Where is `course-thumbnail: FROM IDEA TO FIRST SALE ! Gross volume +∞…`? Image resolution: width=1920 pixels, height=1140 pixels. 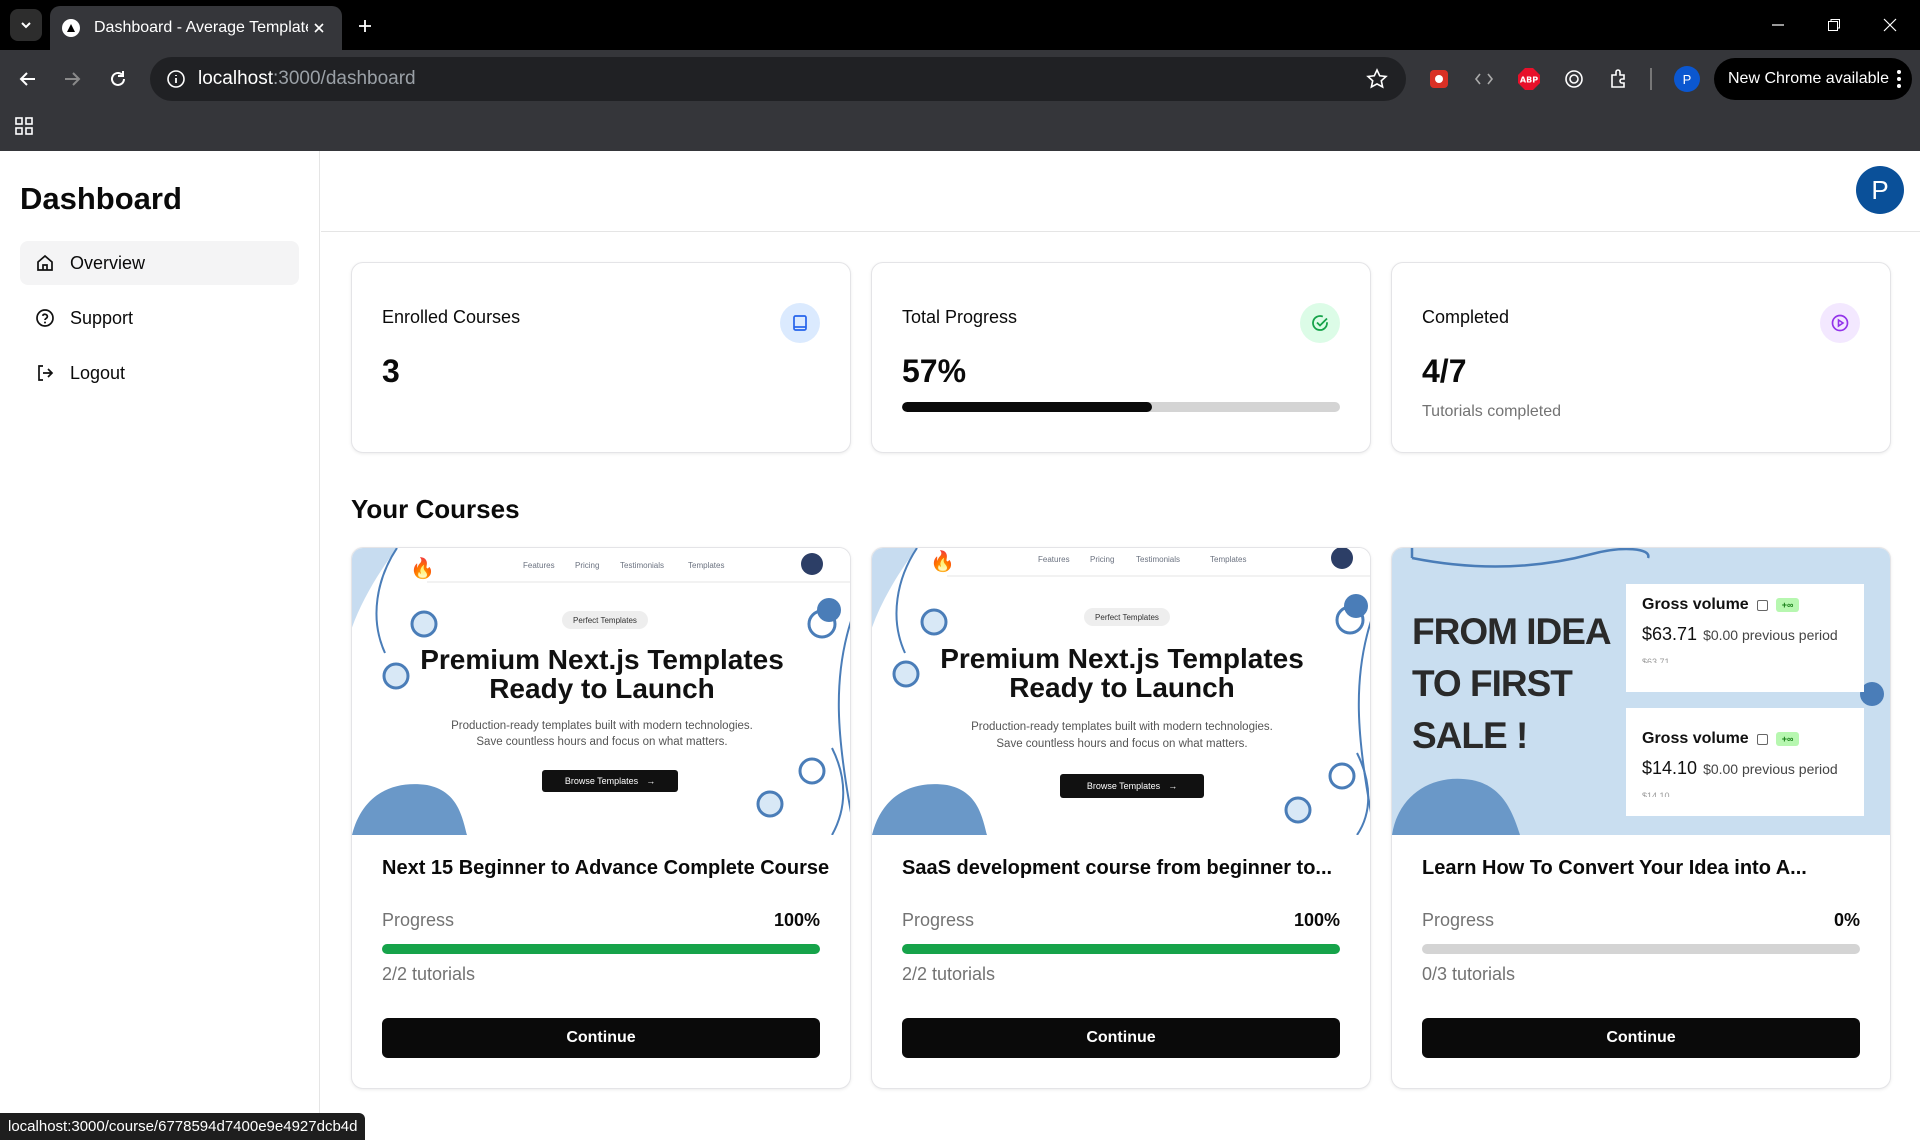
course-thumbnail: FROM IDEA TO FIRST SALE ! Gross volume +∞… is located at coordinates (1641, 691).